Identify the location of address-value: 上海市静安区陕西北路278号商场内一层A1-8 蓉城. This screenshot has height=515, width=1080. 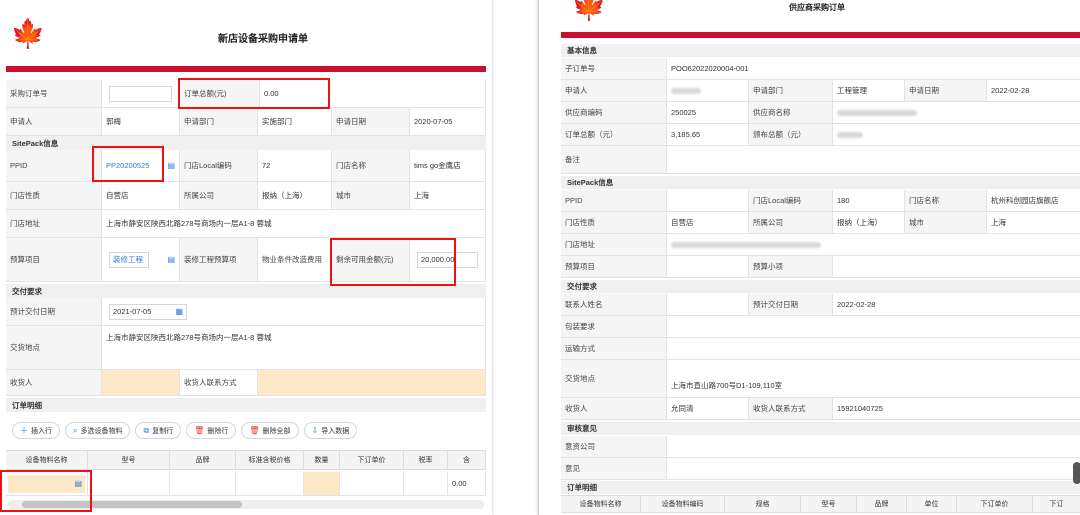
(294, 223).